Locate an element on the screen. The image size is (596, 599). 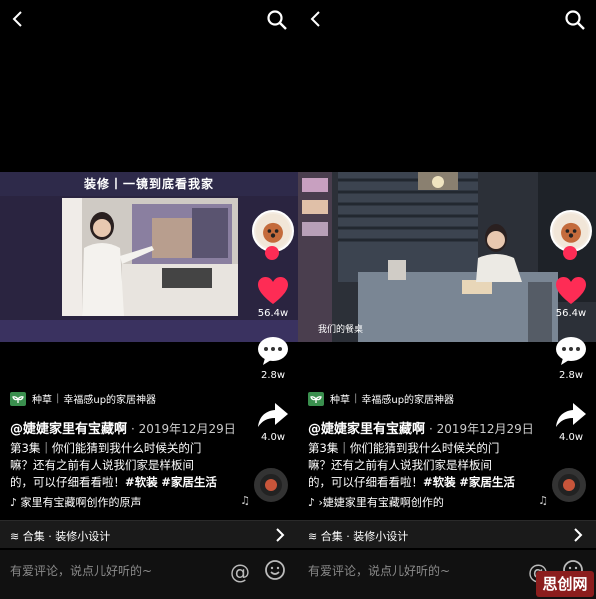
music-line: ♪ ›婕婕家里有宝藏啊创作的 is located at coordinates (376, 502).